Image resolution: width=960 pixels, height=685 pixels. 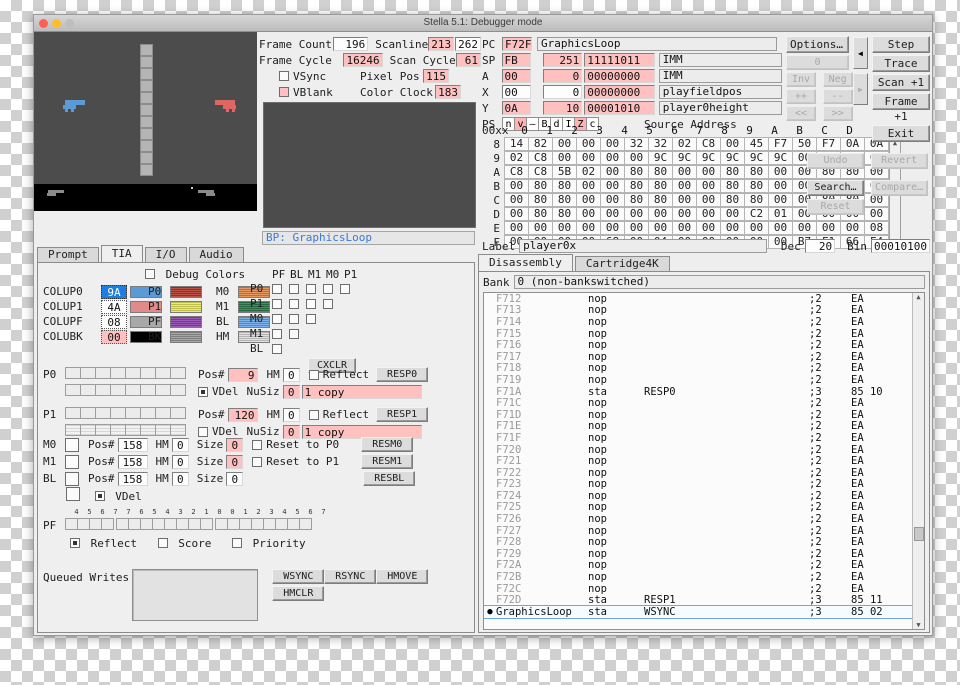 What do you see at coordinates (698, 612) in the screenshot?
I see `disassembly-row: ● GraphicsLoop sta WSYNC ;3 85 02` at bounding box center [698, 612].